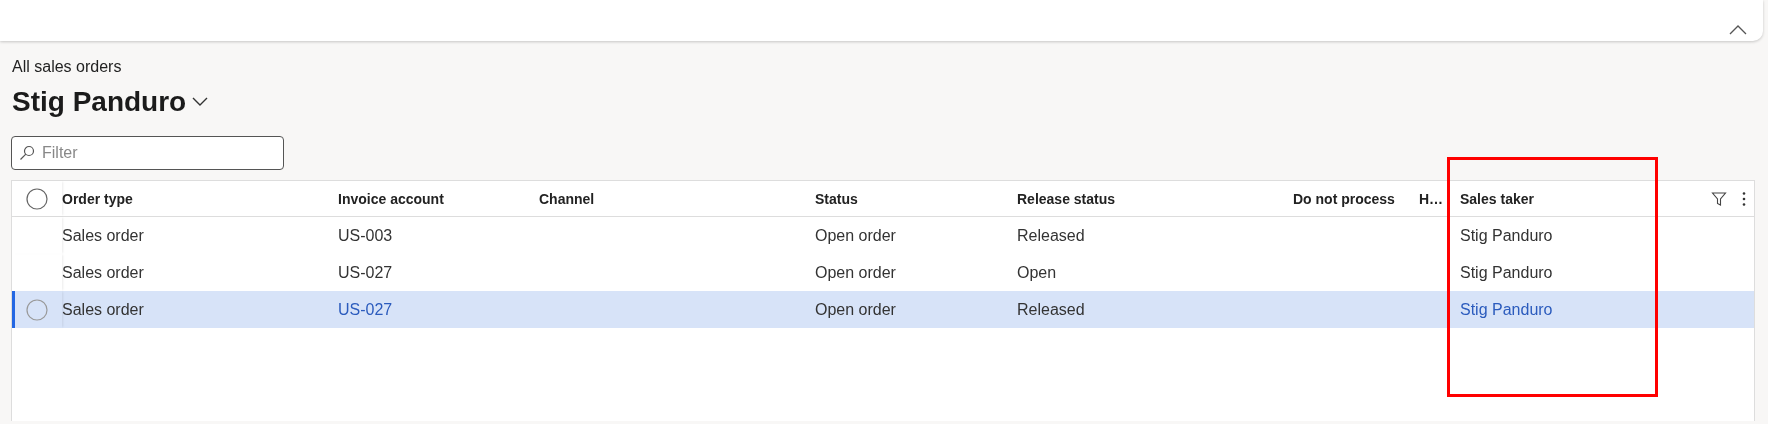  I want to click on page-caption: All sales orders, so click(67, 67).